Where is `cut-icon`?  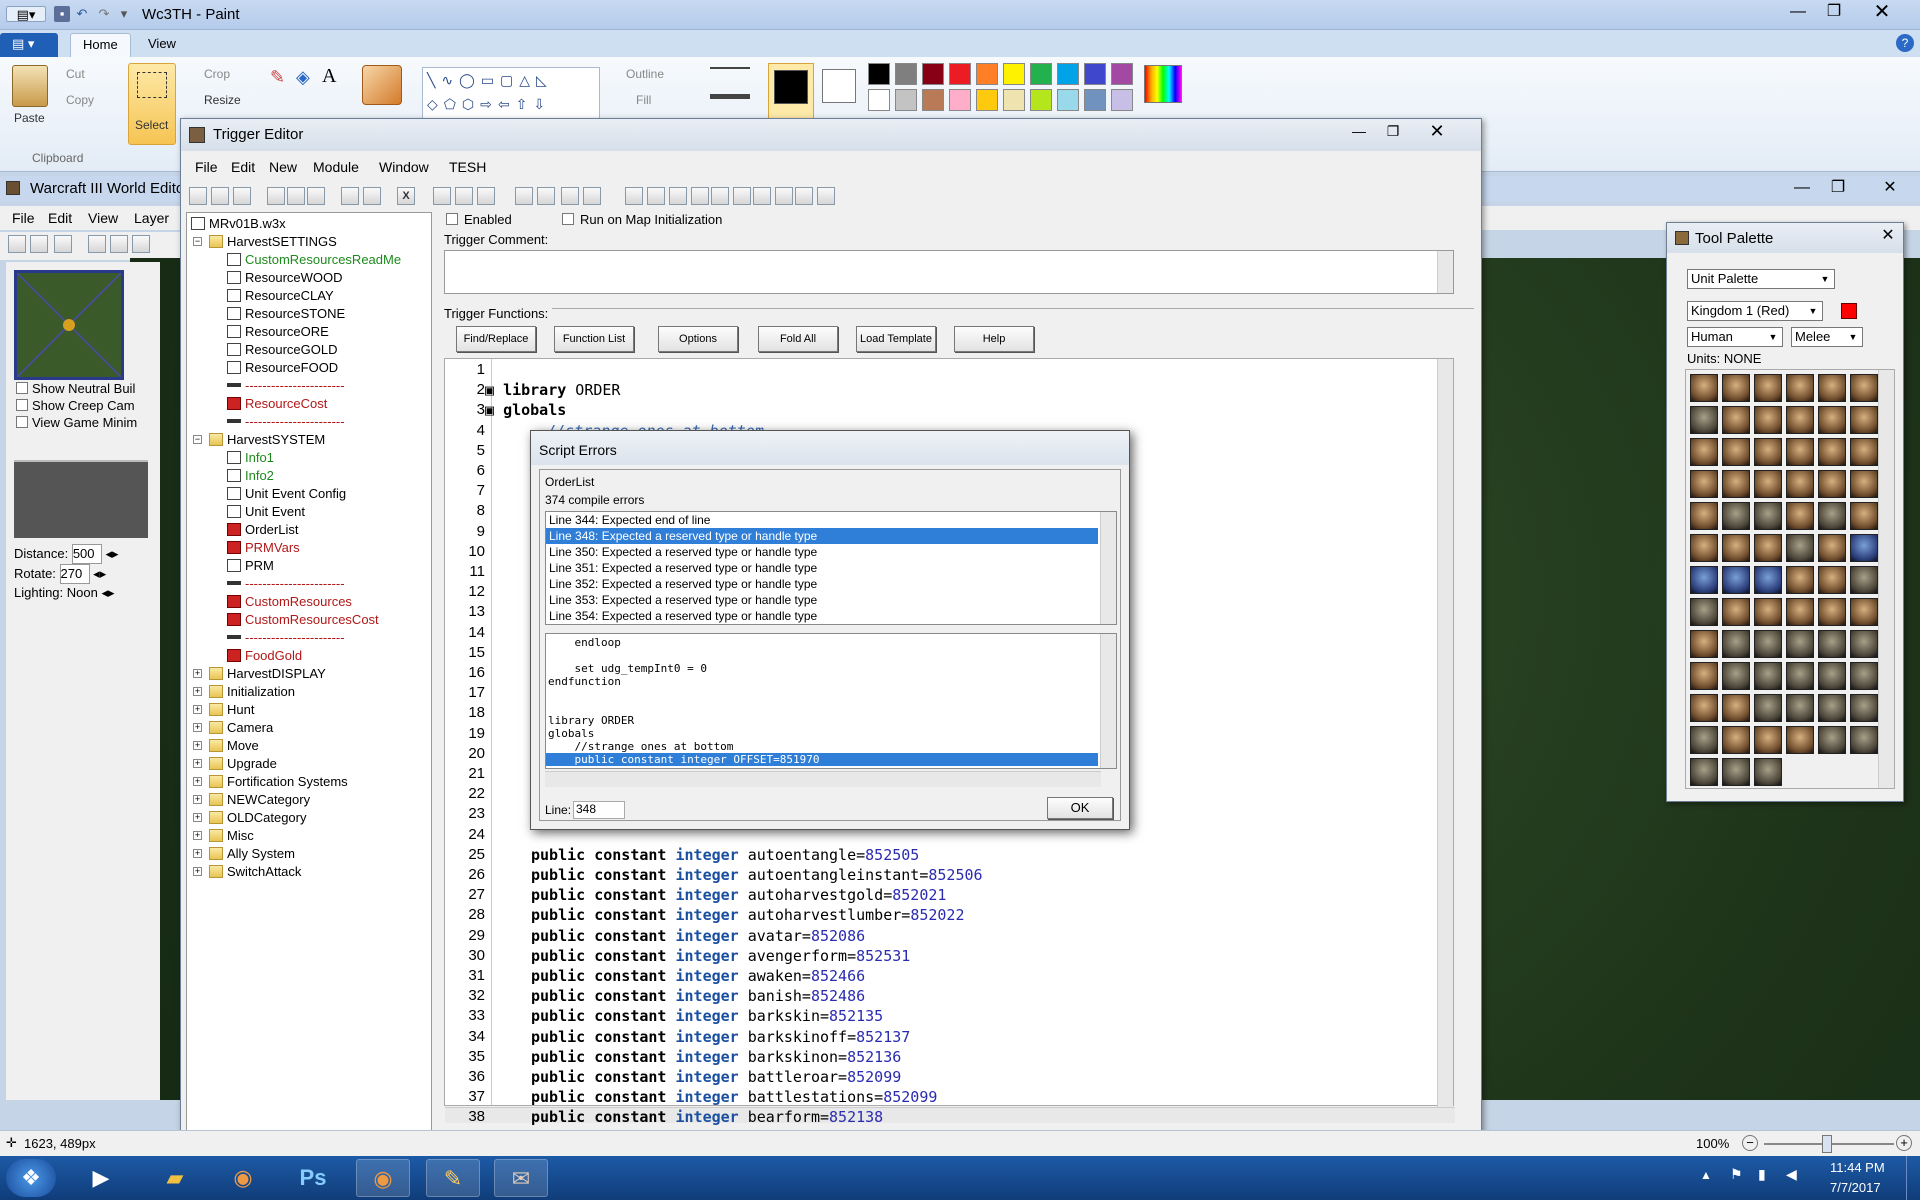
cut-icon is located at coordinates (276, 196).